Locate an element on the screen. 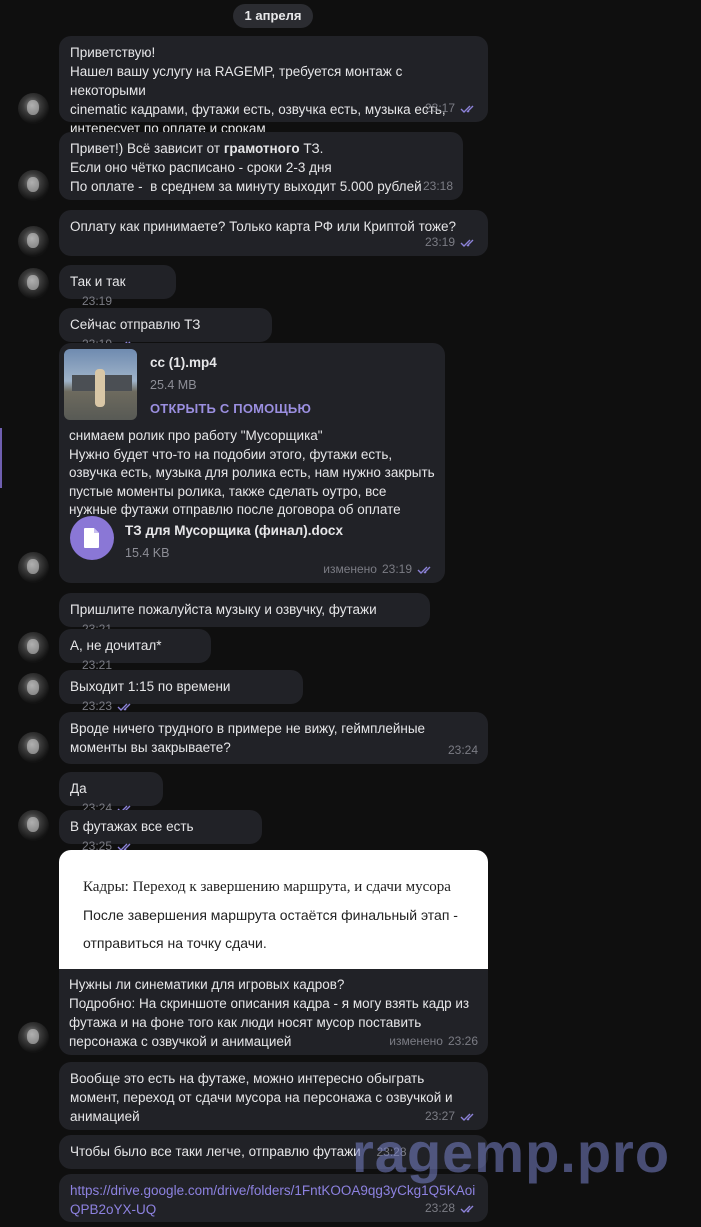  message-bubble: А, не дочитал* 23:21 is located at coordinates (135, 650).